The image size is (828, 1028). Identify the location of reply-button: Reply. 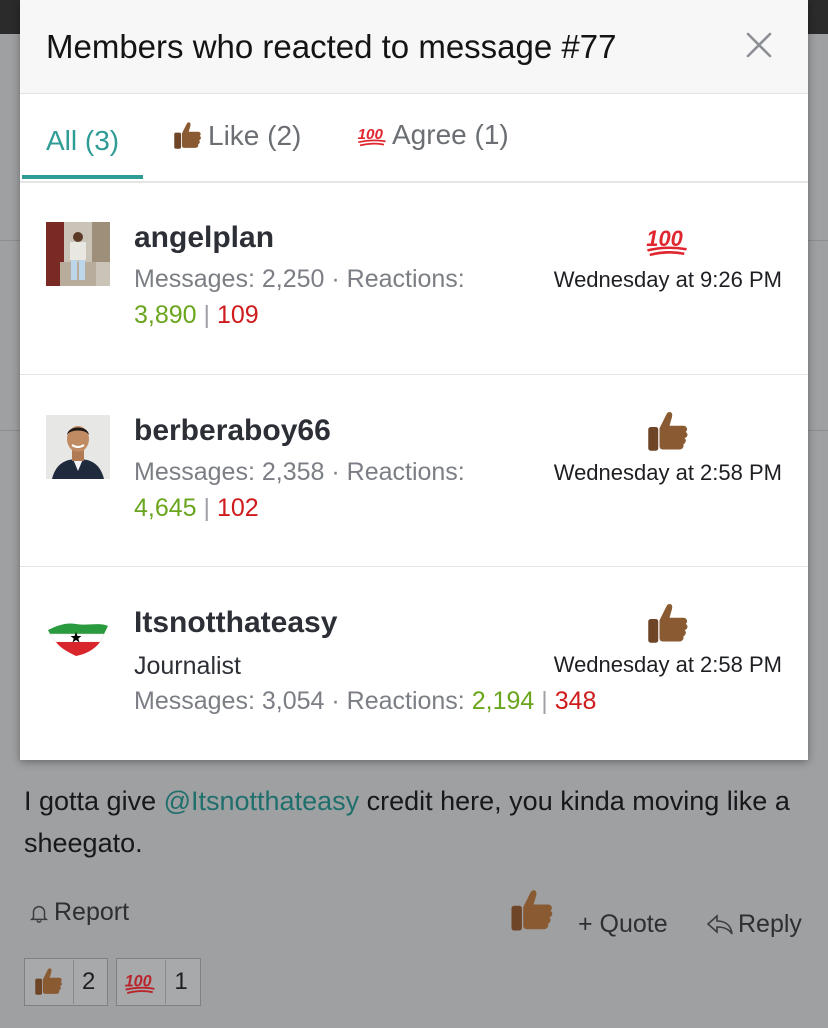
(754, 924).